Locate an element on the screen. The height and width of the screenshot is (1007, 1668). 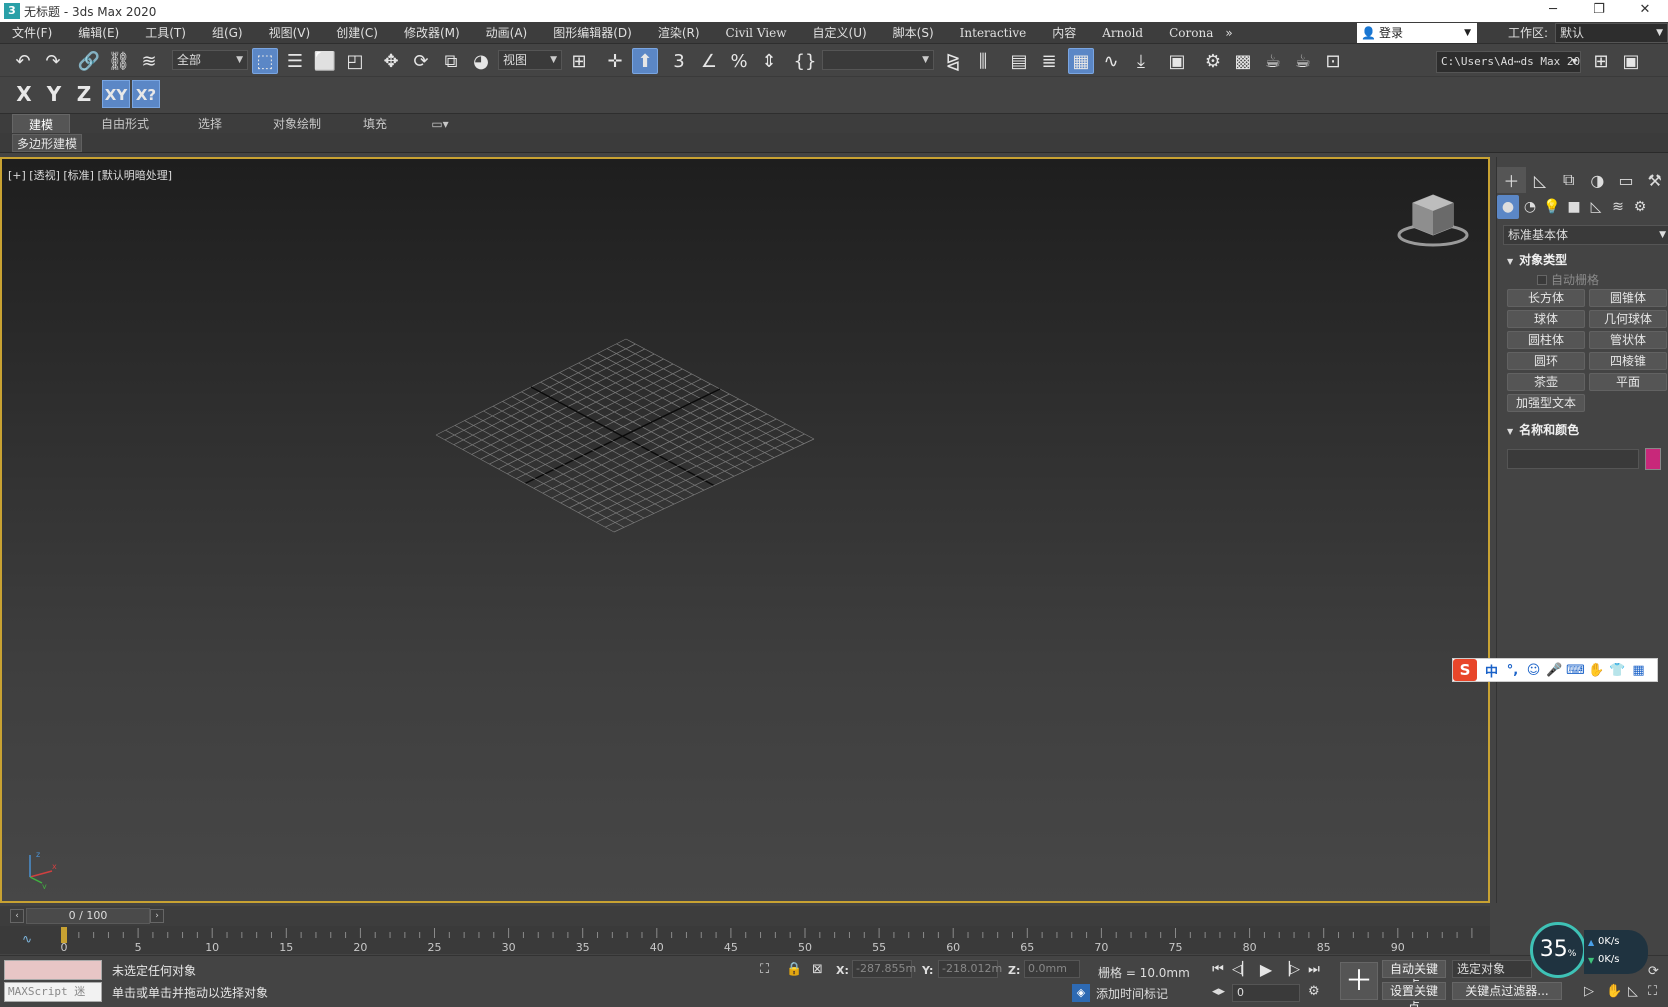
menu-arnold: Arnold is located at coordinates (1123, 33).